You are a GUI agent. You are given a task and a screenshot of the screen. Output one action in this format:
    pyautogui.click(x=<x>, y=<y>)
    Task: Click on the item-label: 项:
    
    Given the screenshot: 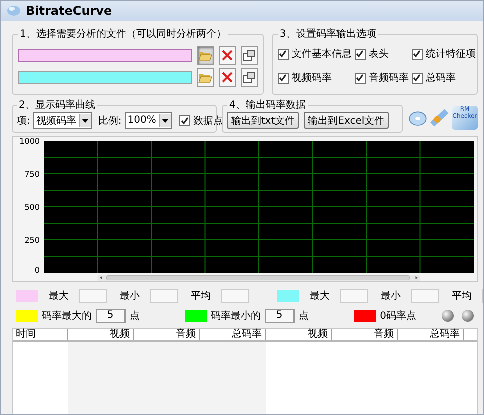 What is the action you would take?
    pyautogui.click(x=23, y=121)
    